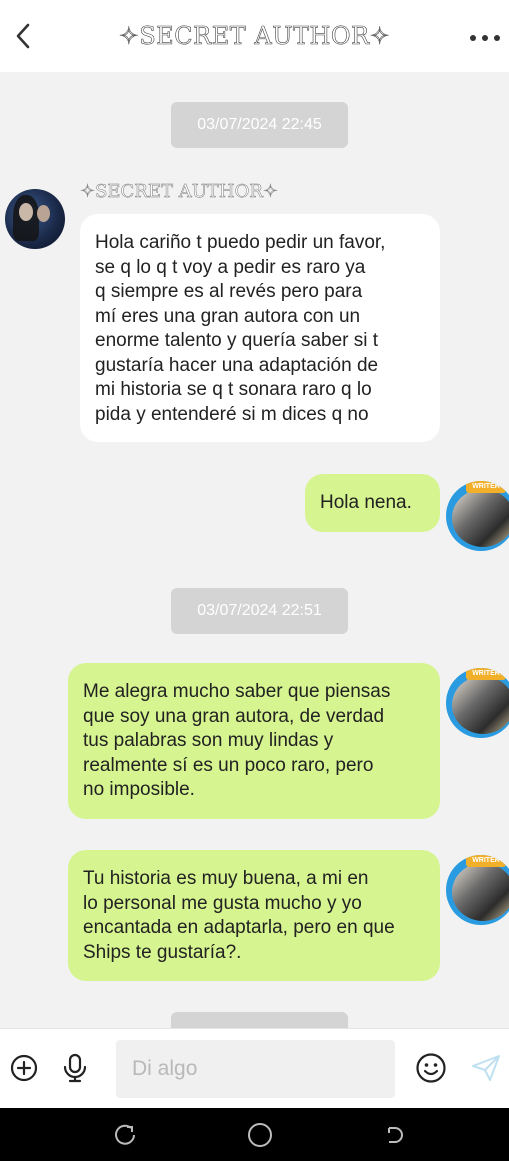 This screenshot has width=509, height=1161. Describe the element at coordinates (35, 219) in the screenshot. I see `sender-avatar` at that location.